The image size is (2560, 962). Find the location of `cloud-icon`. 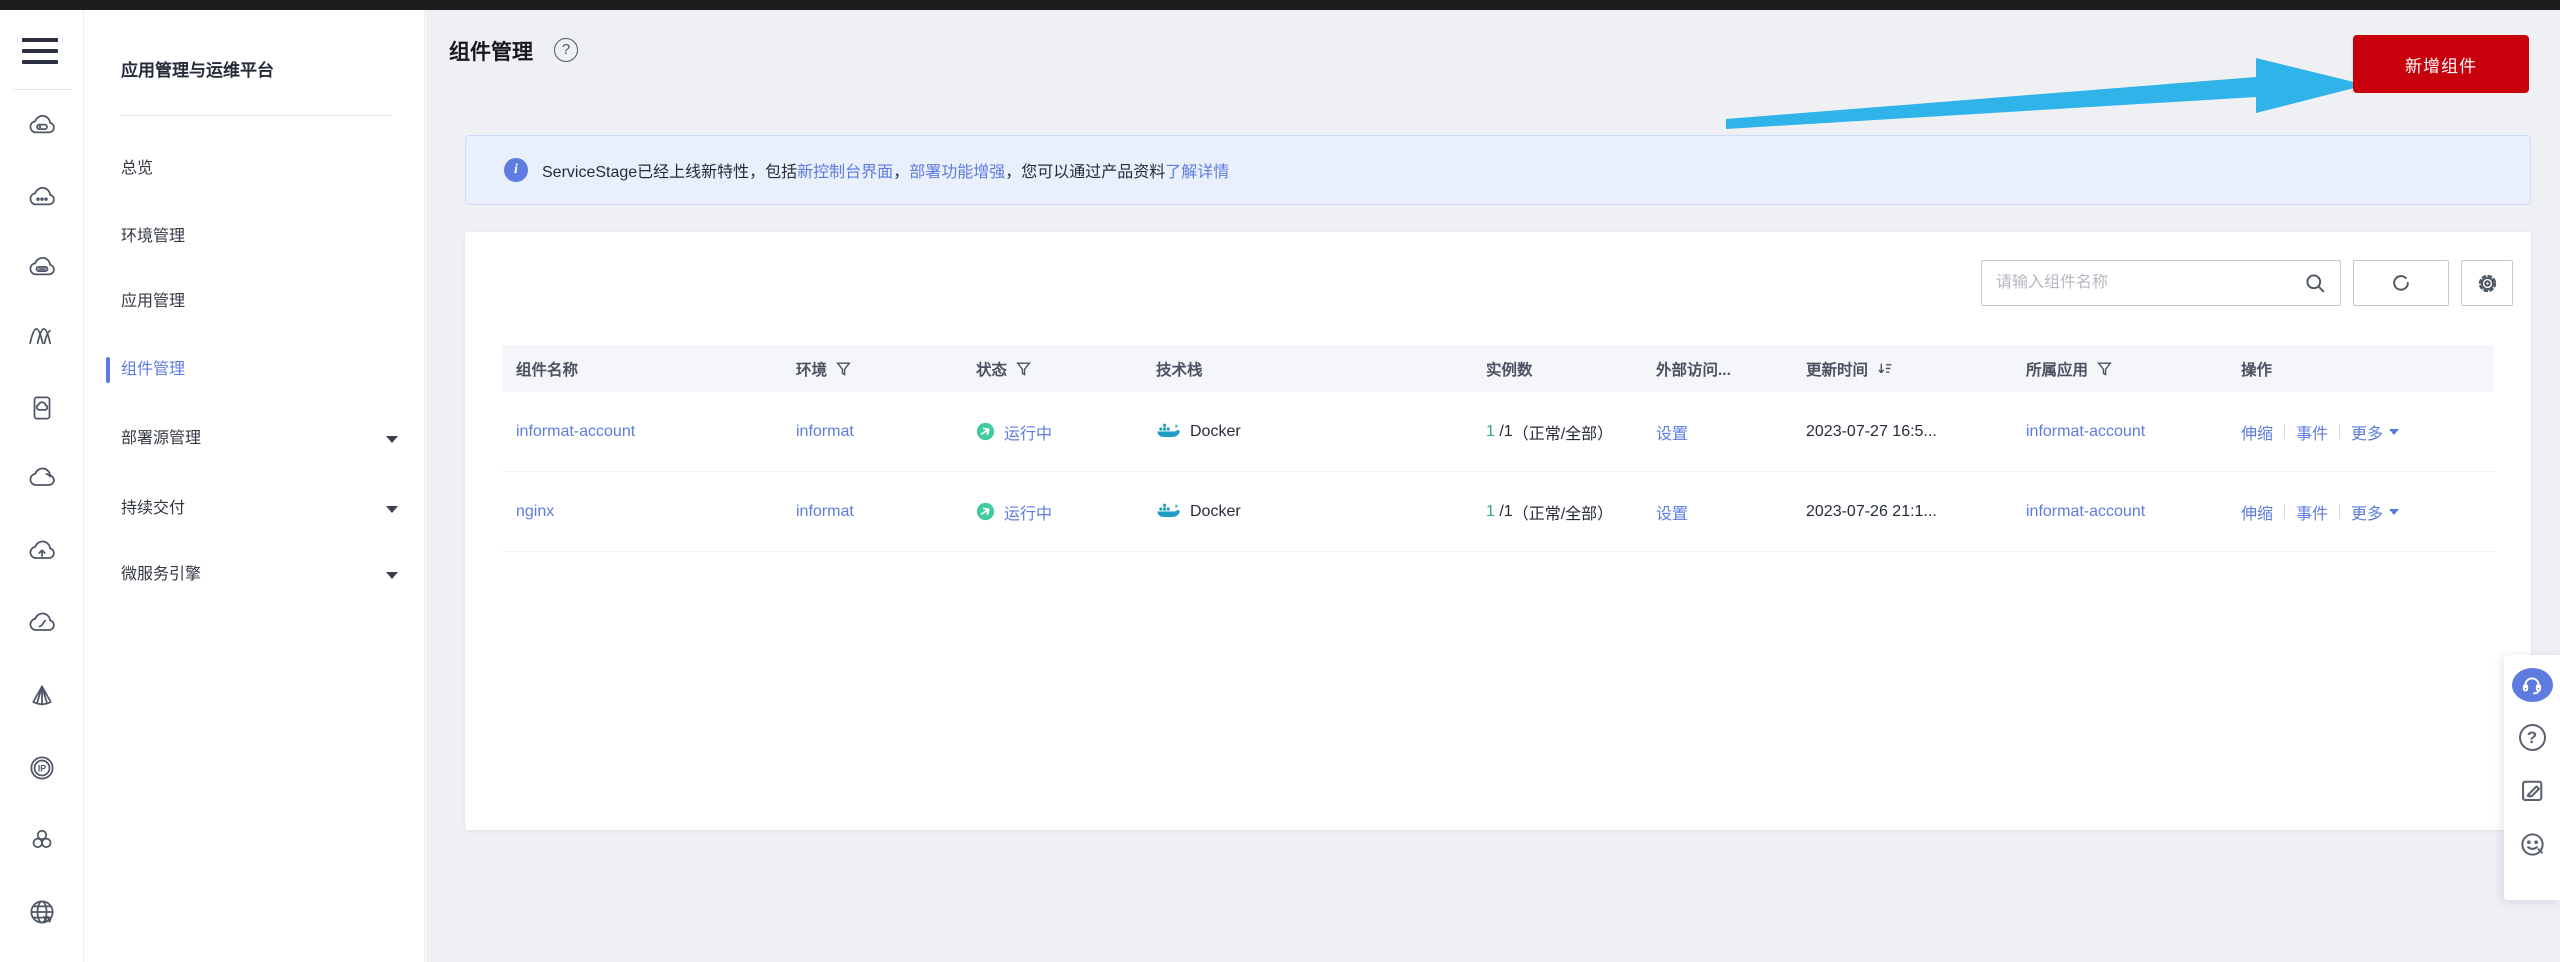

cloud-icon is located at coordinates (42, 480).